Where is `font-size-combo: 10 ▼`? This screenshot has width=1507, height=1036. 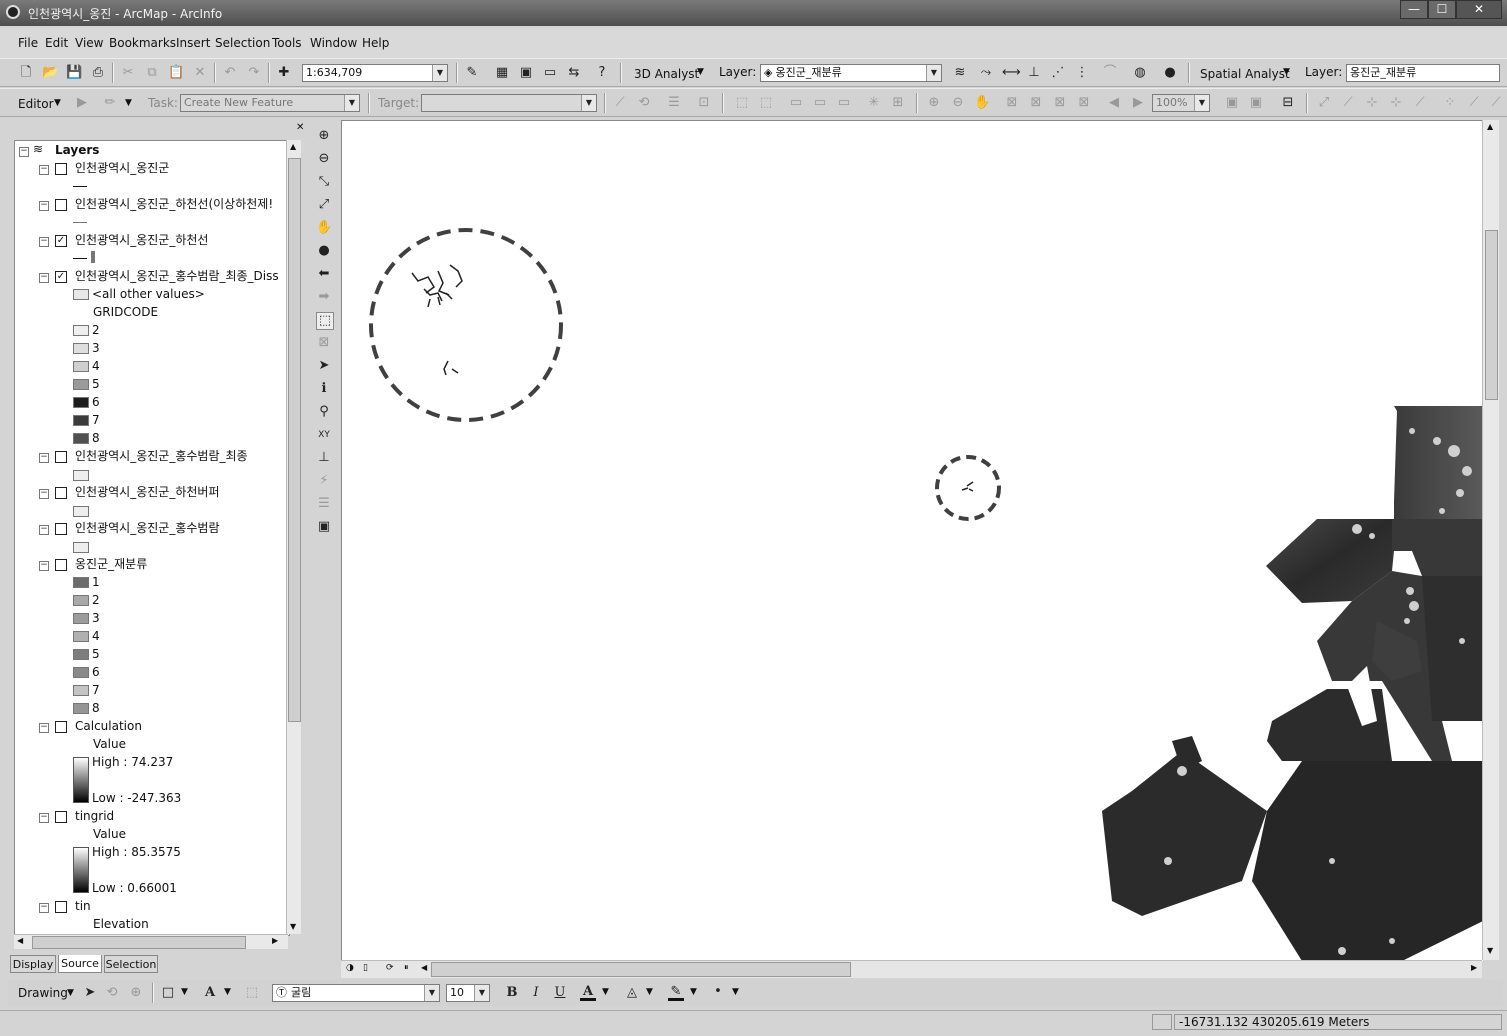 font-size-combo: 10 ▼ is located at coordinates (468, 993).